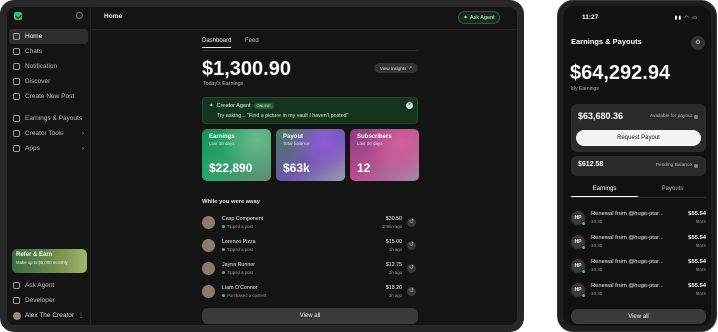  I want to click on stat-sub: Last 30 days, so click(222, 143).